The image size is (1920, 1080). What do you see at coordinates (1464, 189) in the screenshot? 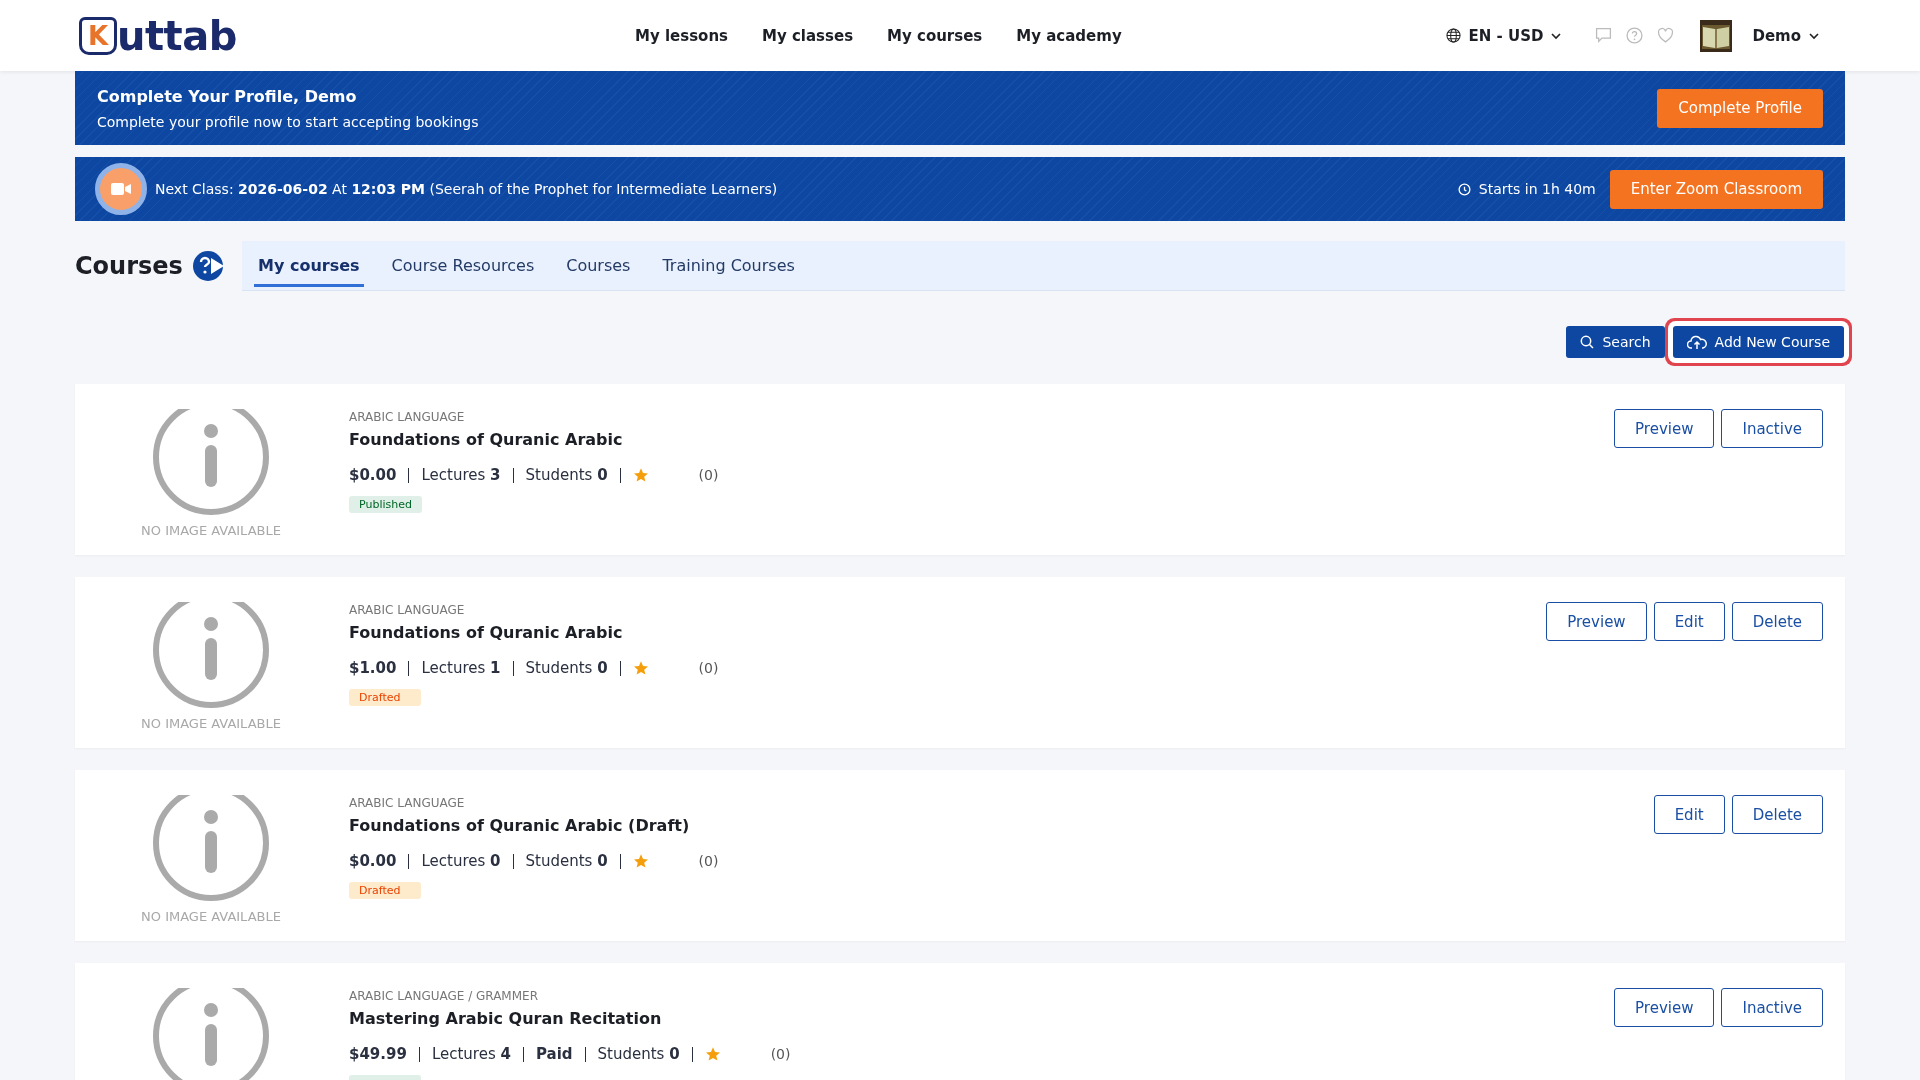
I see `clock-icon` at bounding box center [1464, 189].